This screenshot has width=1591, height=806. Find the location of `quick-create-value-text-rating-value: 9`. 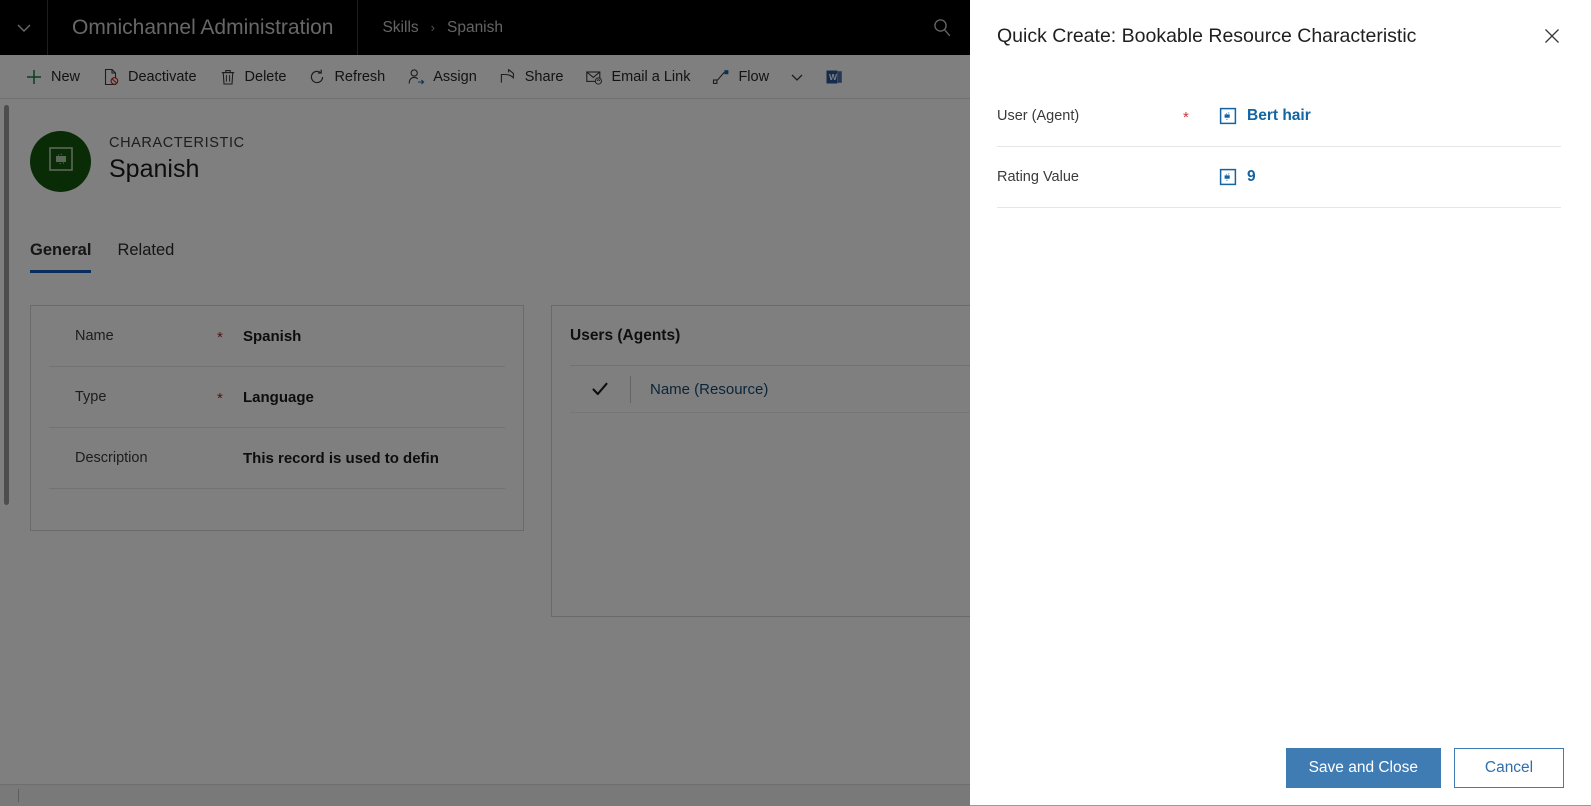

quick-create-value-text-rating-value: 9 is located at coordinates (1251, 176).